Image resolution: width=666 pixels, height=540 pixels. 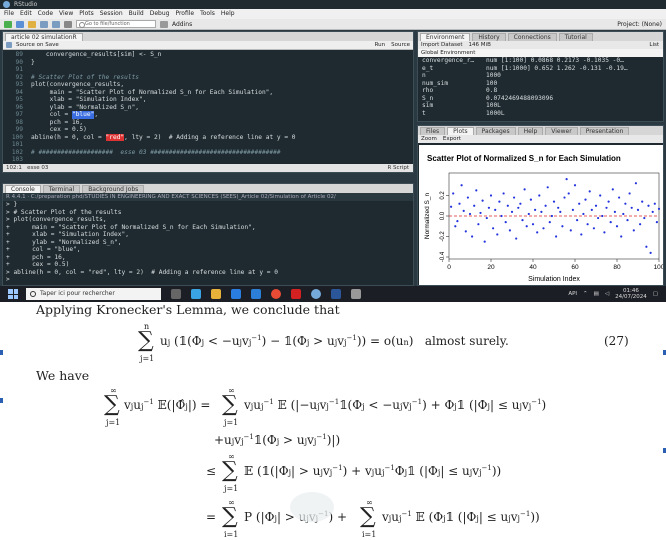 What do you see at coordinates (540, 84) in the screenshot?
I see `env-variable-row: num_sim 100` at bounding box center [540, 84].